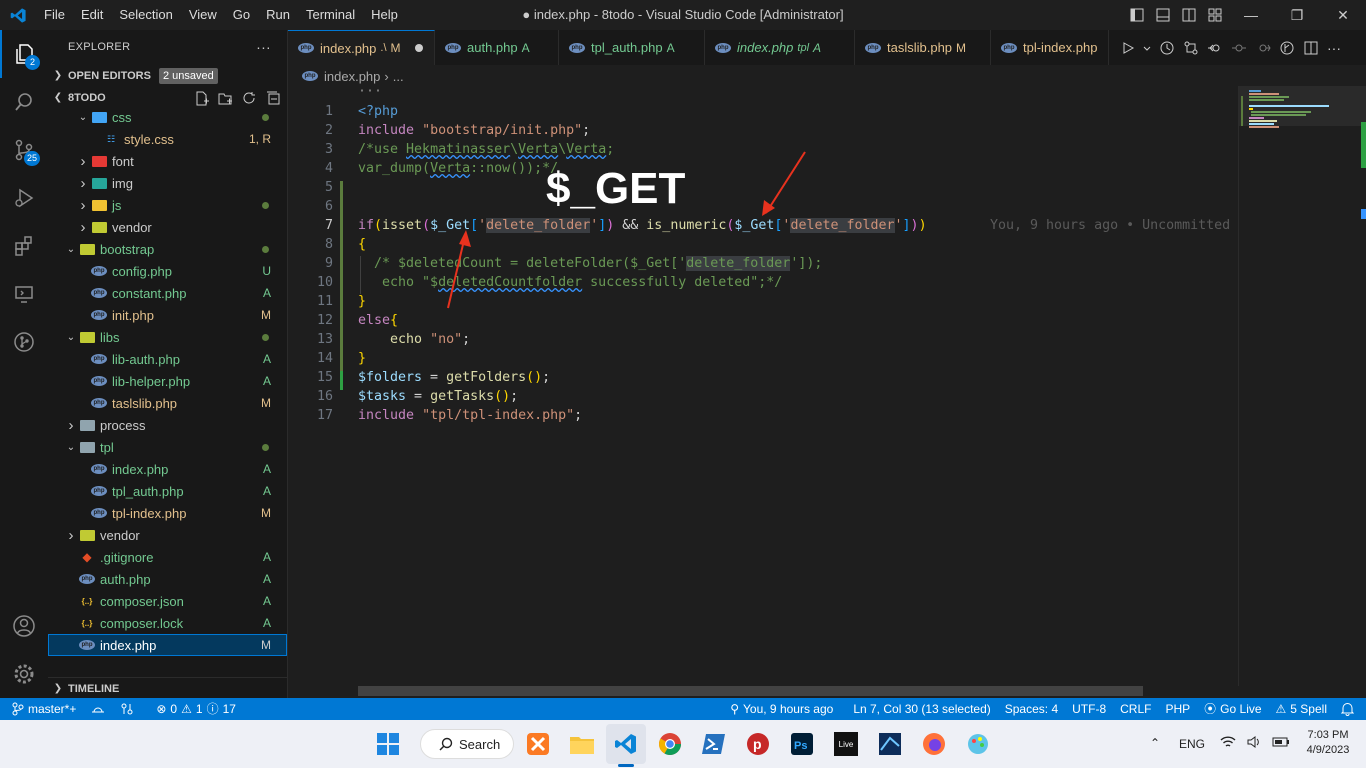 The image size is (1366, 768). I want to click on windows-start-icon, so click(388, 744).